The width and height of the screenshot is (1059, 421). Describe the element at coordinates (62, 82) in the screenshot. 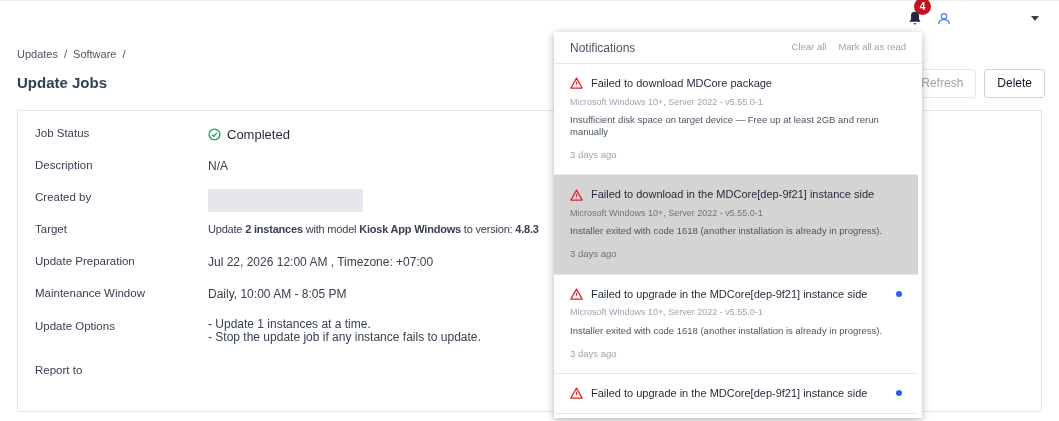

I see `page-title: Update Jobs` at that location.